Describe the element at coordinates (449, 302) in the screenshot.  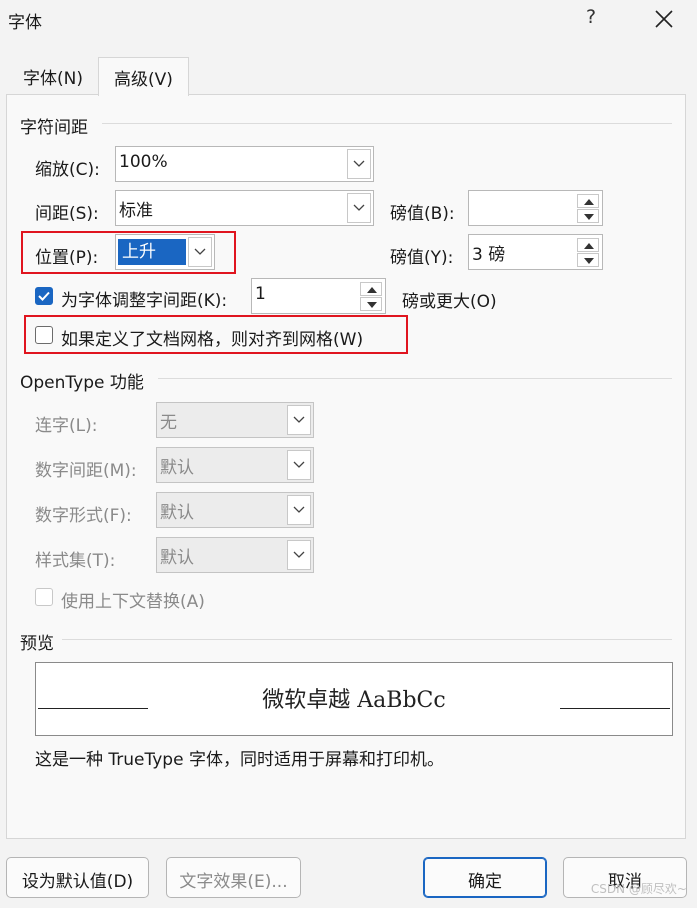
I see `kerning-suffix-label: 磅或更大(O)` at that location.